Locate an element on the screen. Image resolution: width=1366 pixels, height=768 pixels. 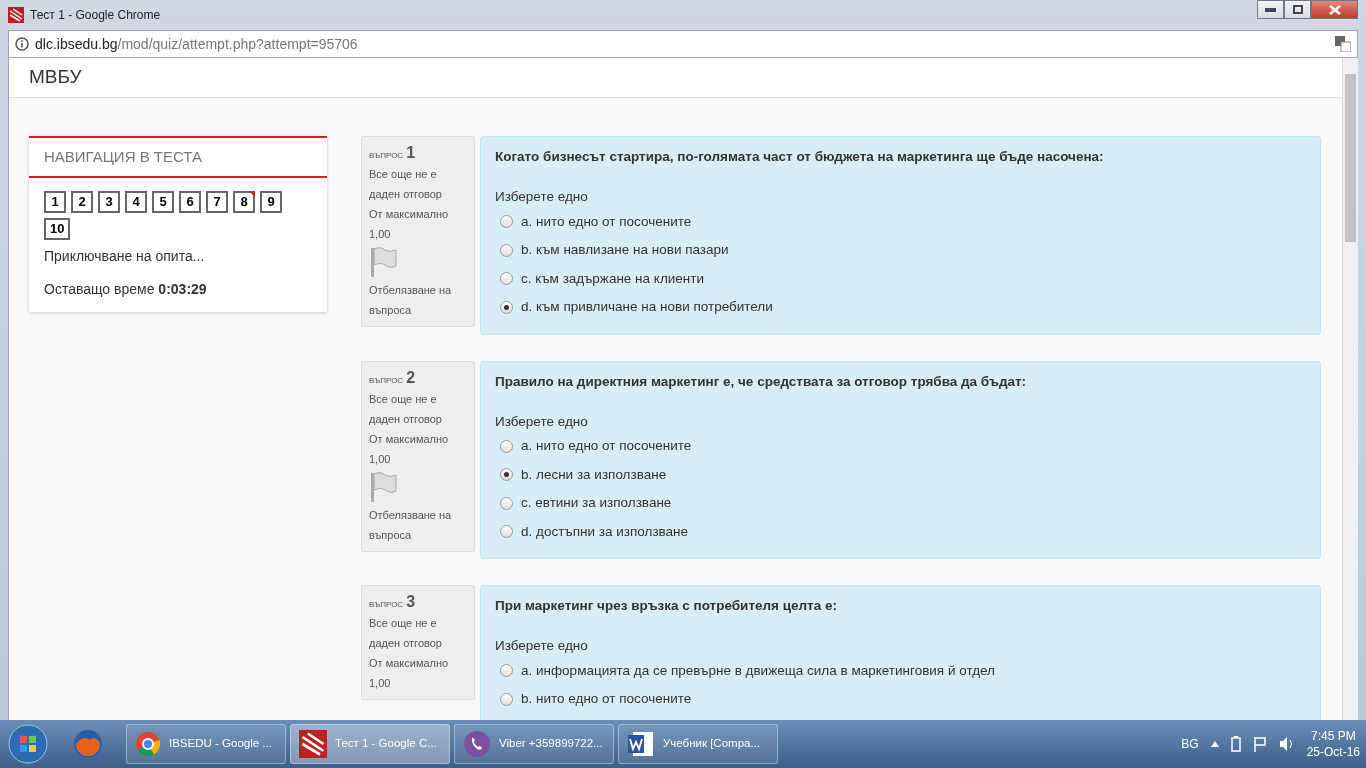
close-icon is located at coordinates (1334, 9).